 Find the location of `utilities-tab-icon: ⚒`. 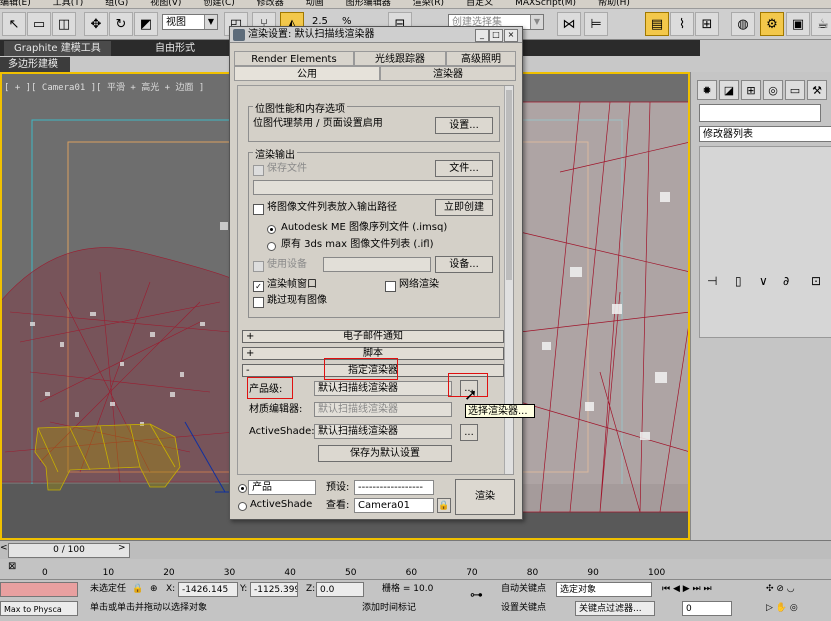

utilities-tab-icon: ⚒ is located at coordinates (817, 90).